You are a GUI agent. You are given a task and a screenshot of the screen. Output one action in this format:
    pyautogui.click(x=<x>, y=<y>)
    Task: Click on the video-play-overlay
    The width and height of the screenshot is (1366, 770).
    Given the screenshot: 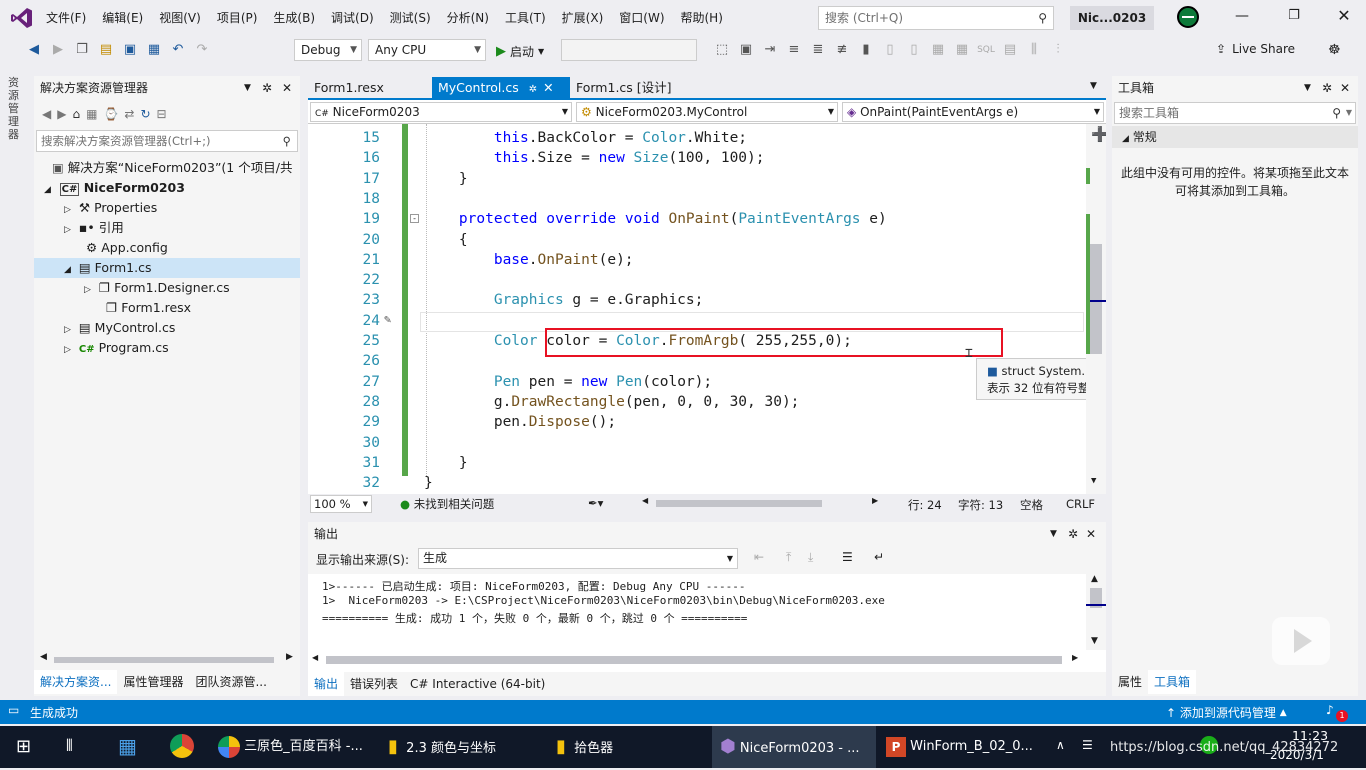 What is the action you would take?
    pyautogui.click(x=1301, y=641)
    